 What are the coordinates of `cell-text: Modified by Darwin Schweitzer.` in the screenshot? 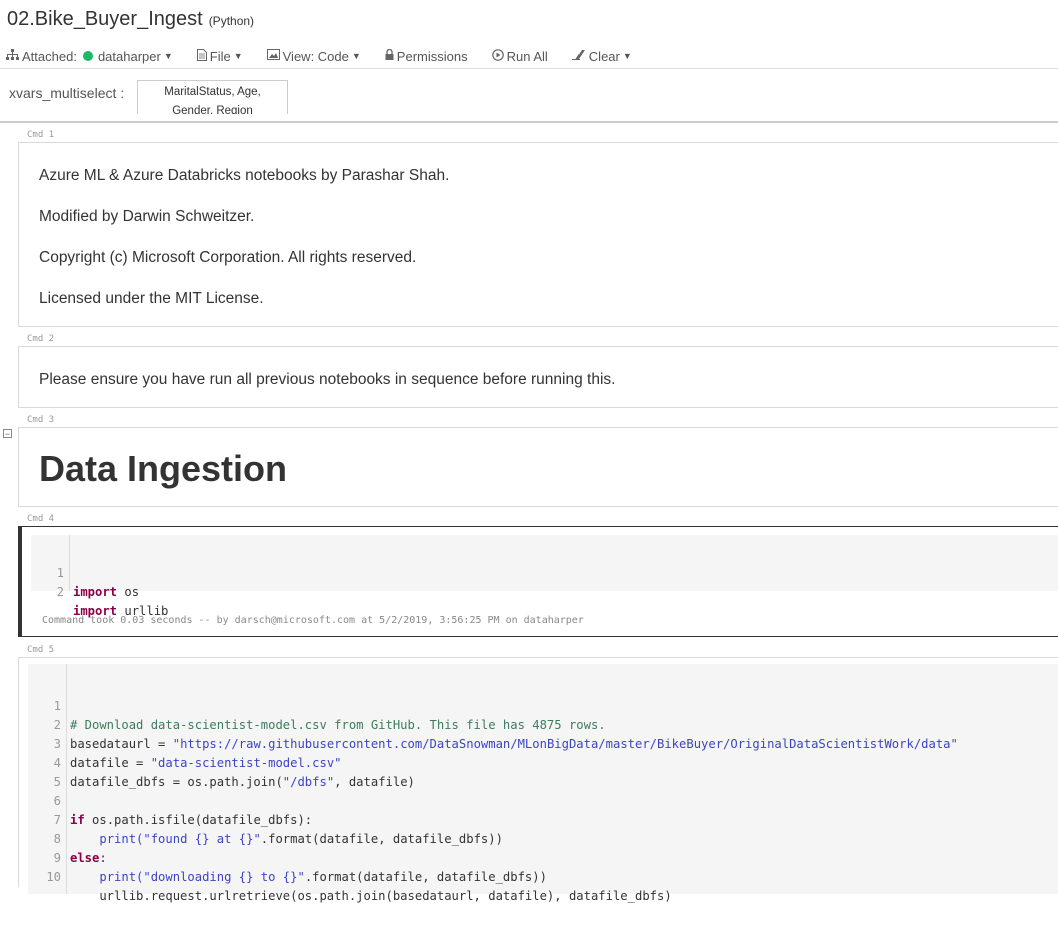 It's located at (147, 216).